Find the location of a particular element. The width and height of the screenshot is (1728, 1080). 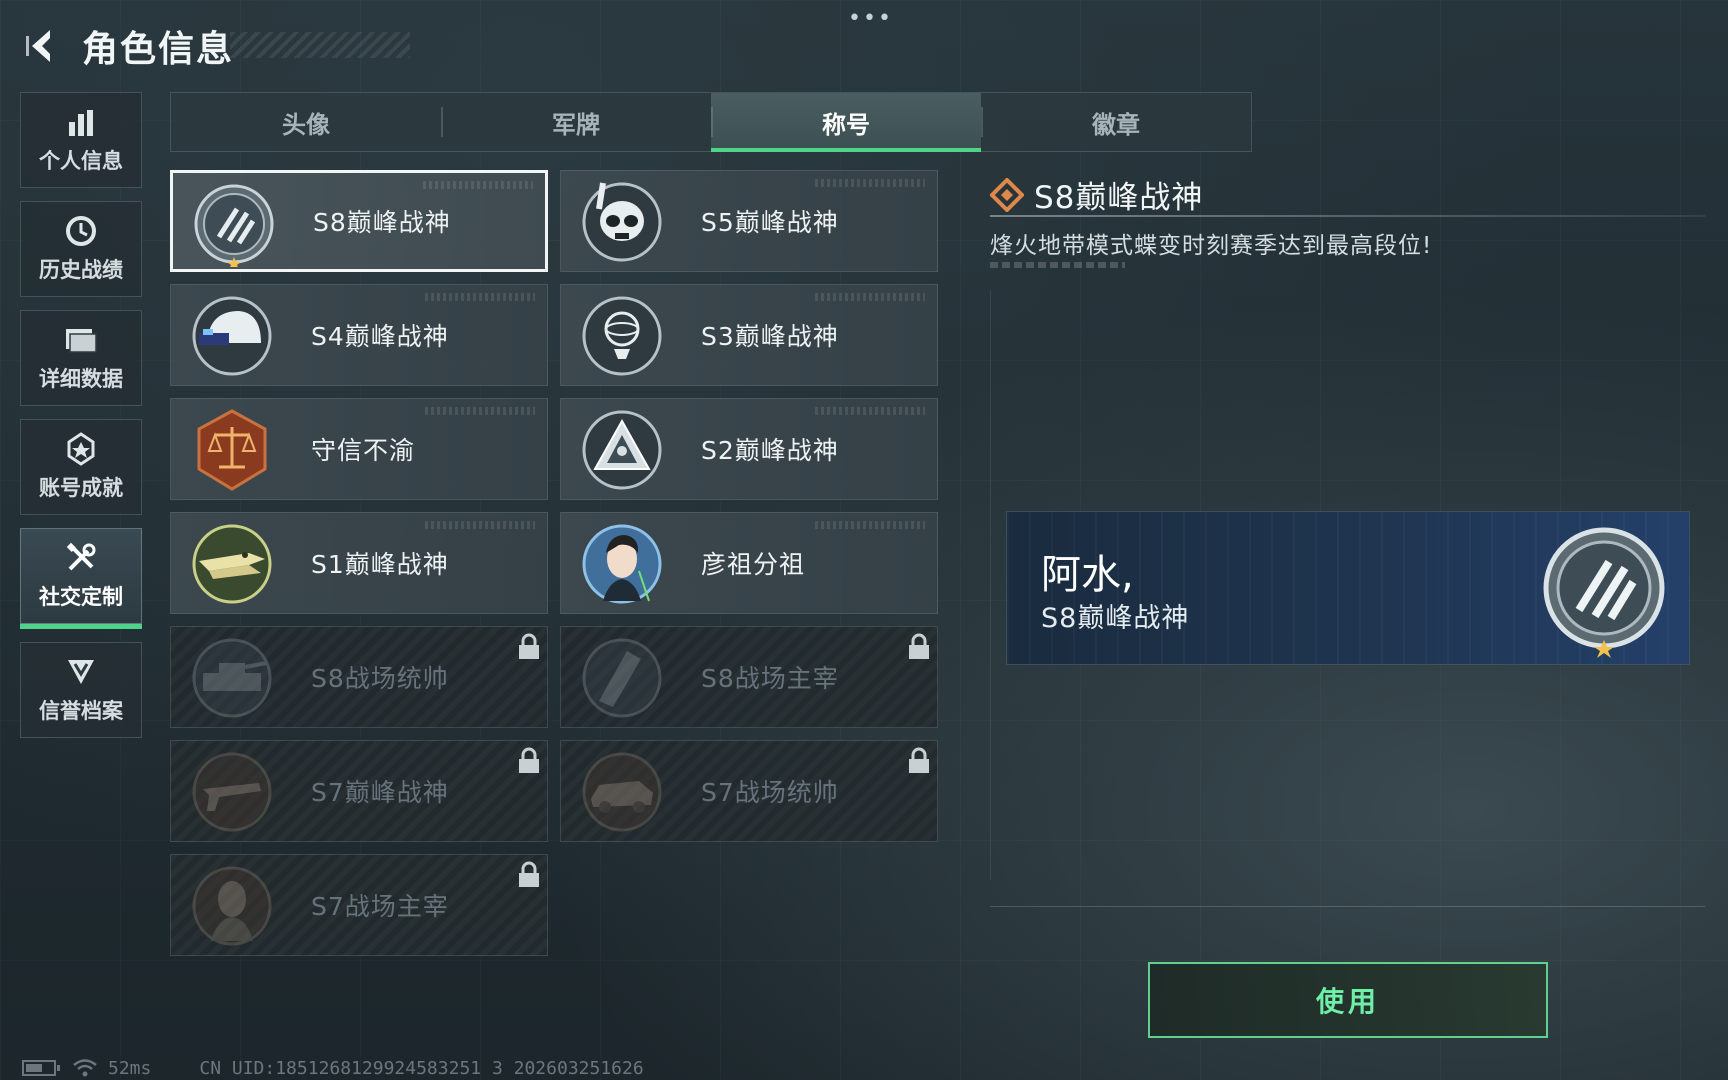

s8-tower-emblem-icon is located at coordinates (622, 678).